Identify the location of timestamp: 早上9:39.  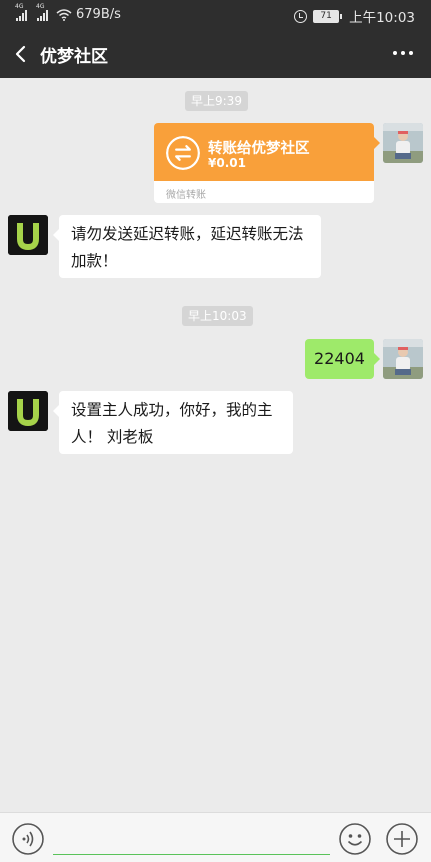
(216, 101).